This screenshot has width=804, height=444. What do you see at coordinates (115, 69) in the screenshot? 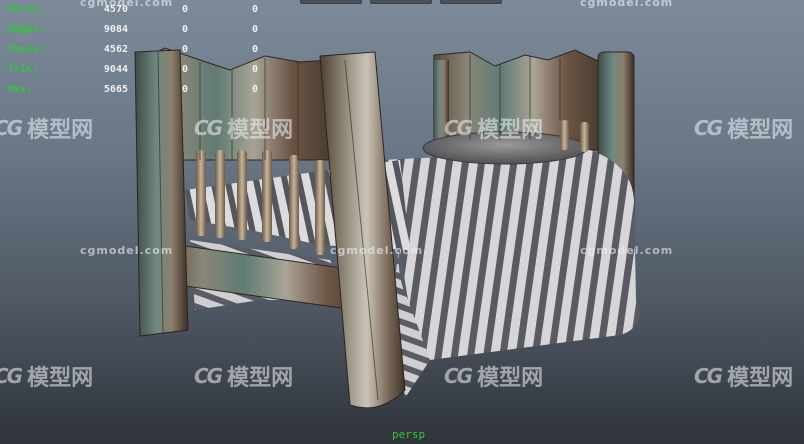
I see `hud-value: 9044` at bounding box center [115, 69].